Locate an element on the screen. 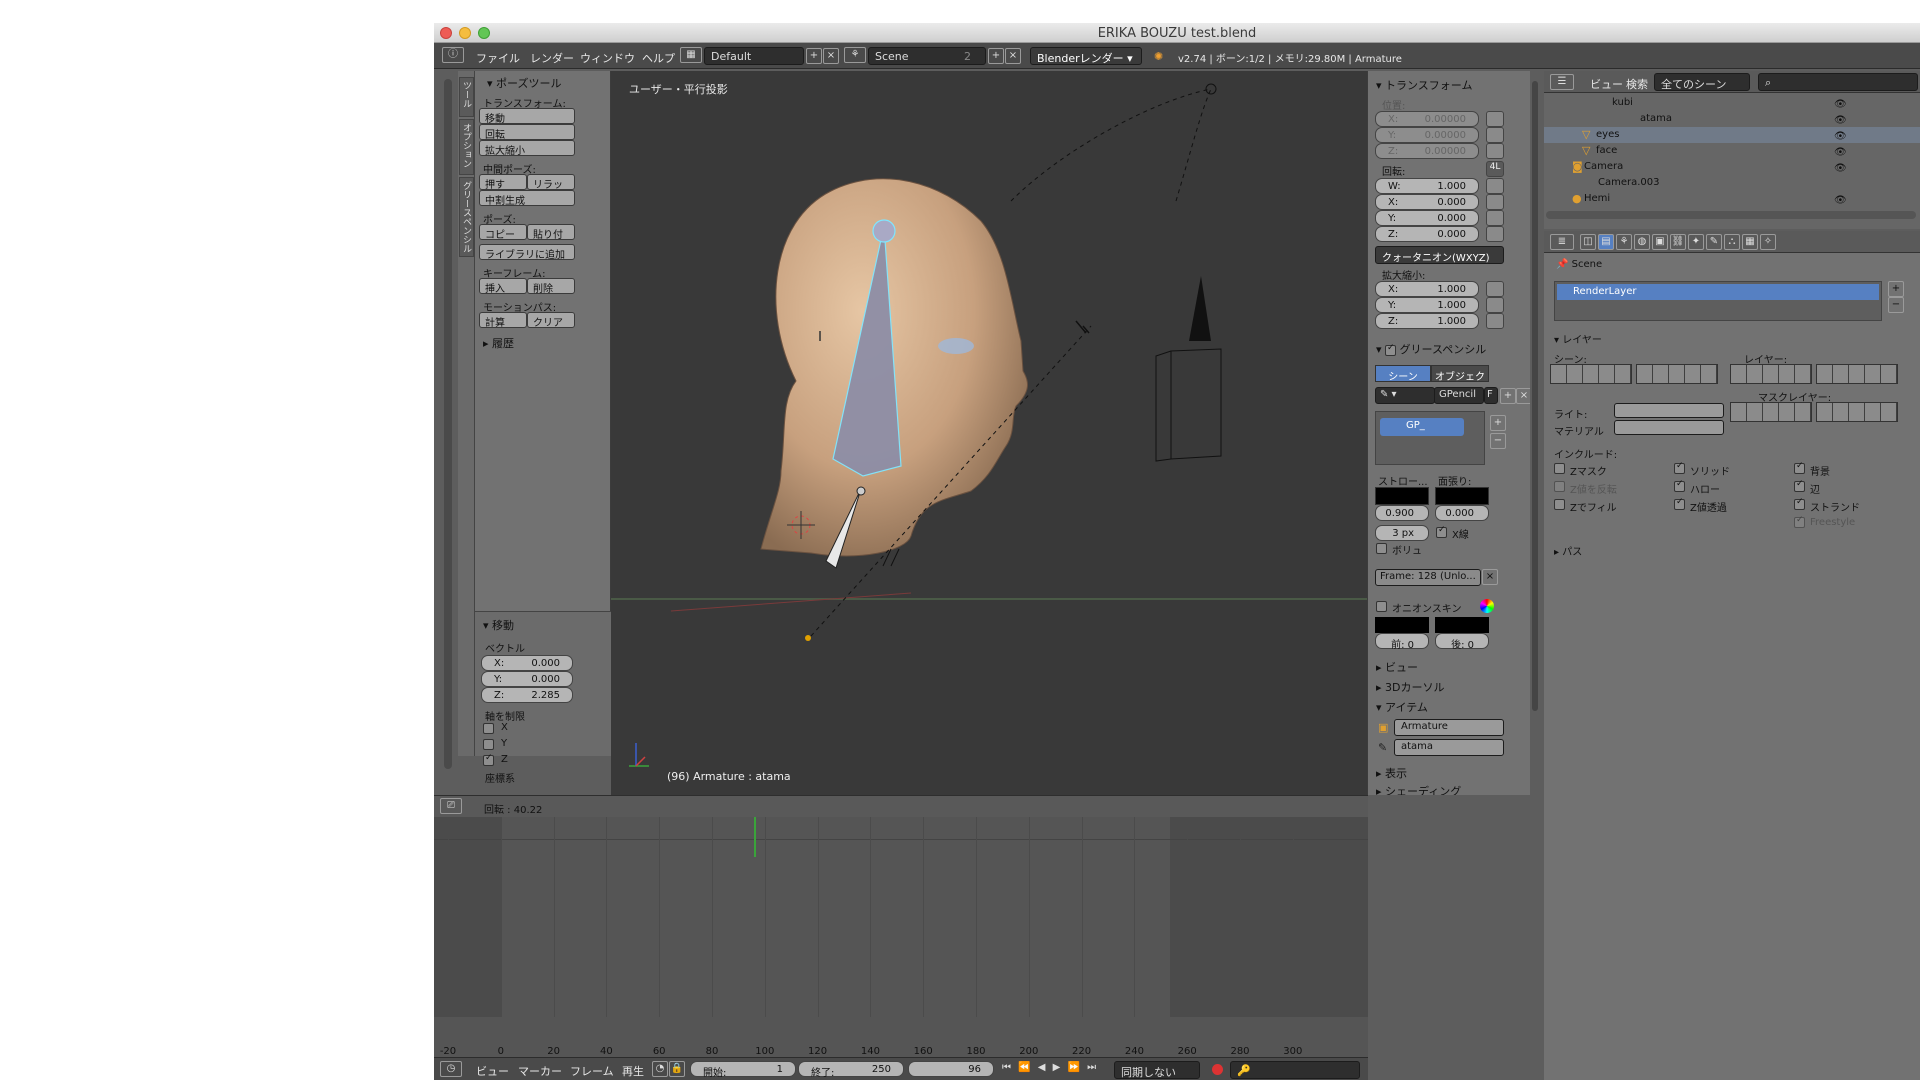 Image resolution: width=1920 pixels, height=1080 pixels. gp-remove-icon: × is located at coordinates (1523, 396).